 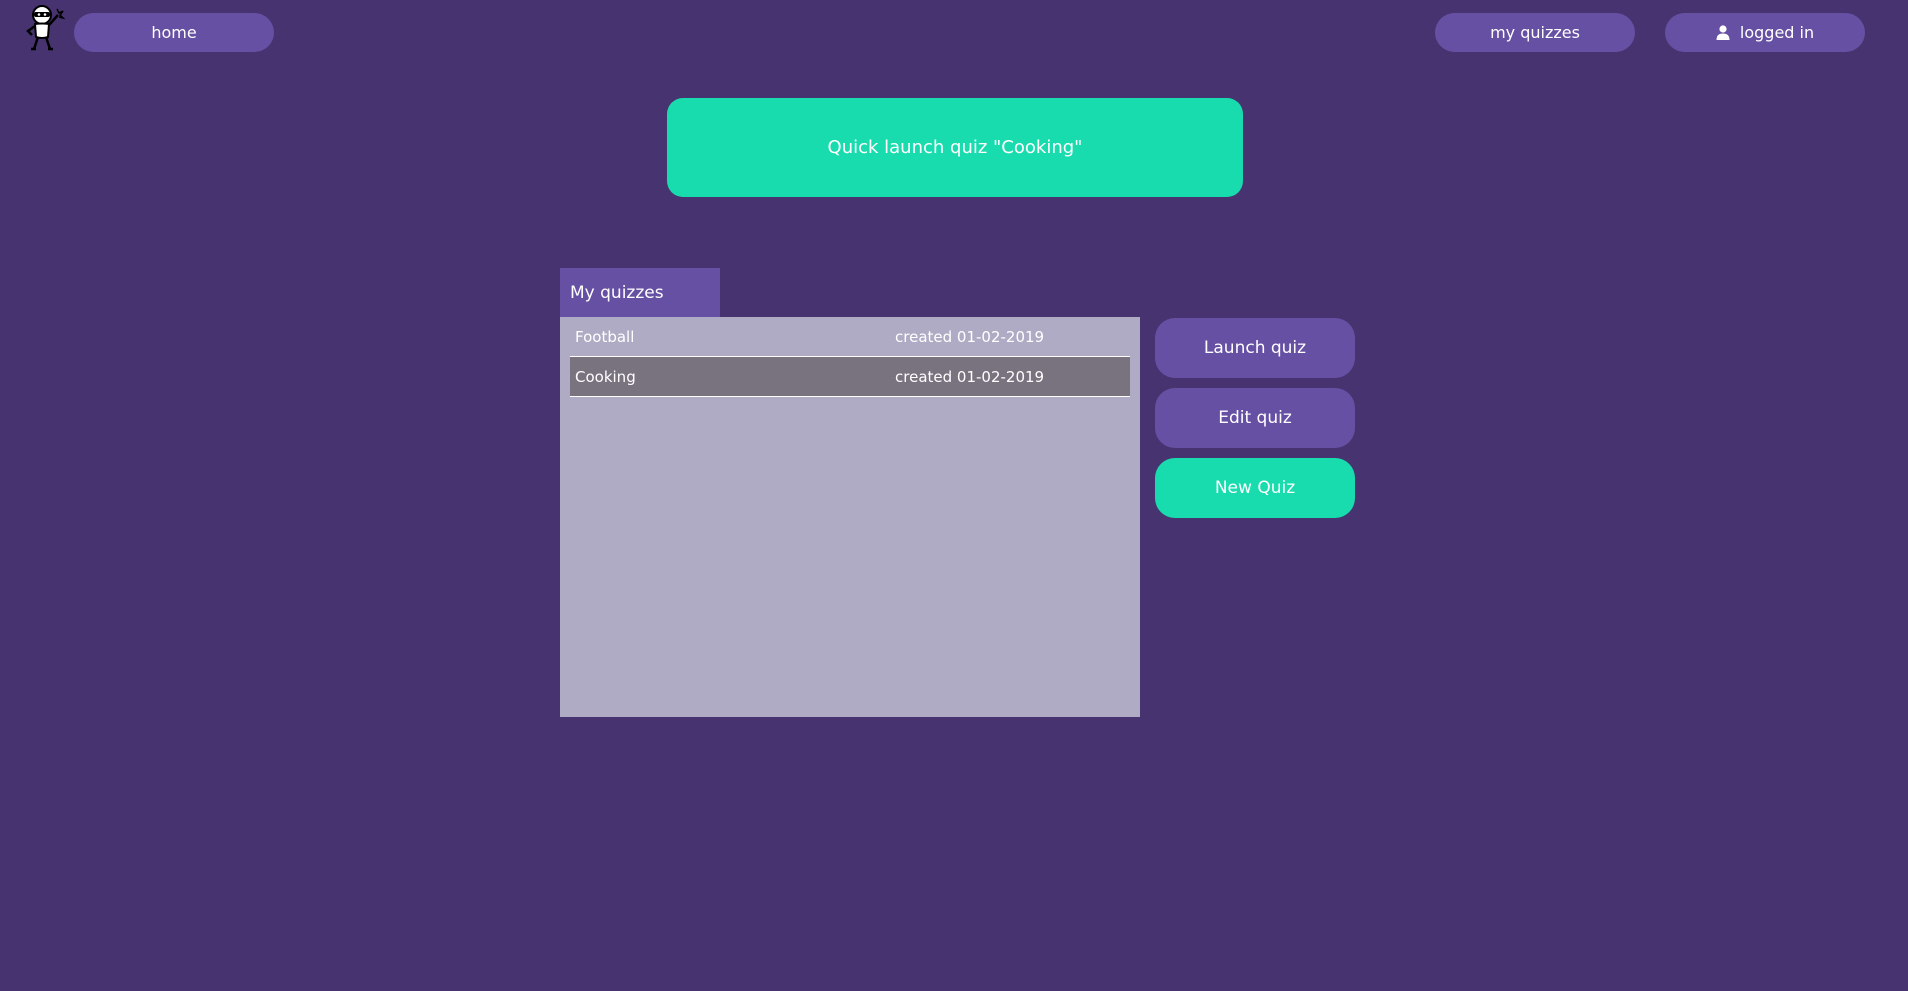 I want to click on new-quiz-button: New Quiz, so click(x=1255, y=488).